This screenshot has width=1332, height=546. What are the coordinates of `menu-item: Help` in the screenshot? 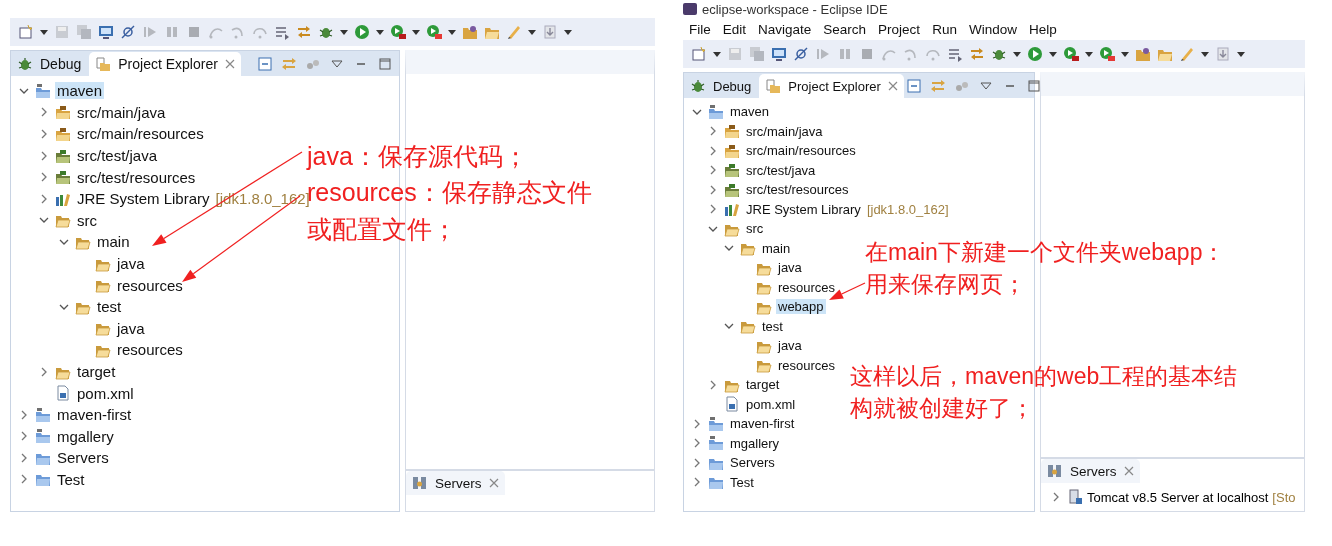 It's located at (1042, 29).